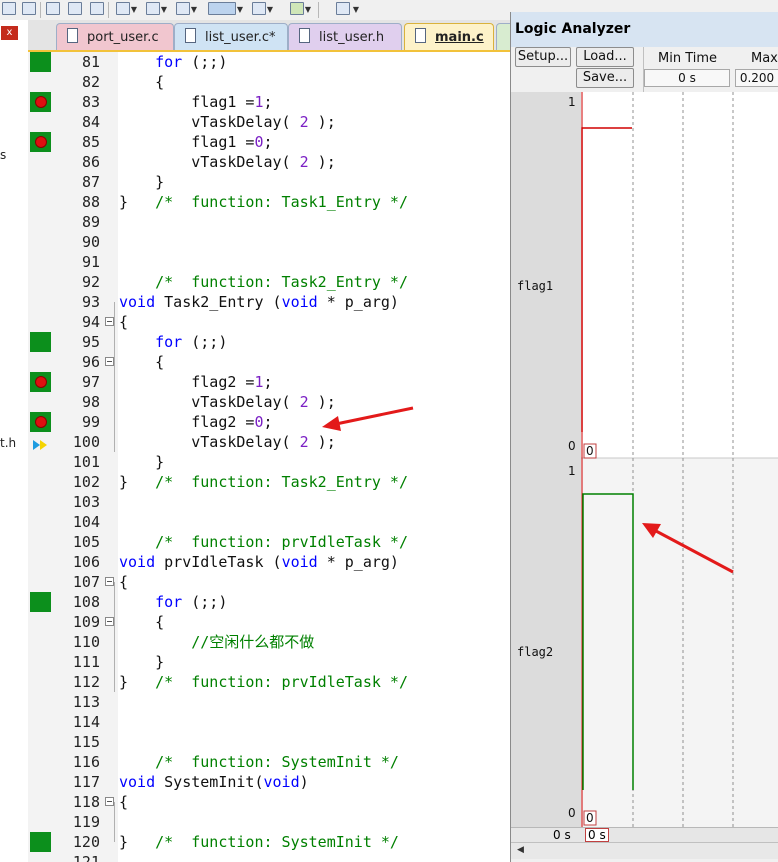 The image size is (778, 862). I want to click on trace-icon, so click(183, 8).